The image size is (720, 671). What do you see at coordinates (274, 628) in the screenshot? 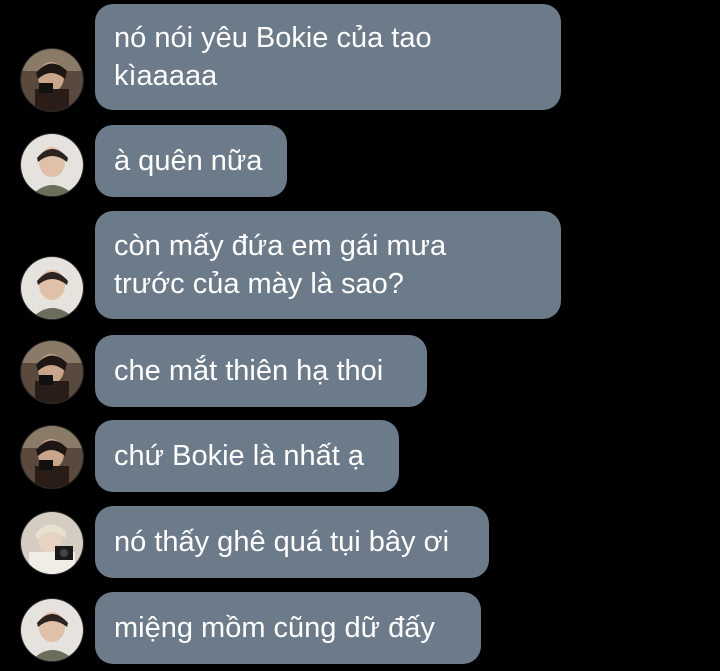
I see `message-text: miệng mồm cũng dữ đấy` at bounding box center [274, 628].